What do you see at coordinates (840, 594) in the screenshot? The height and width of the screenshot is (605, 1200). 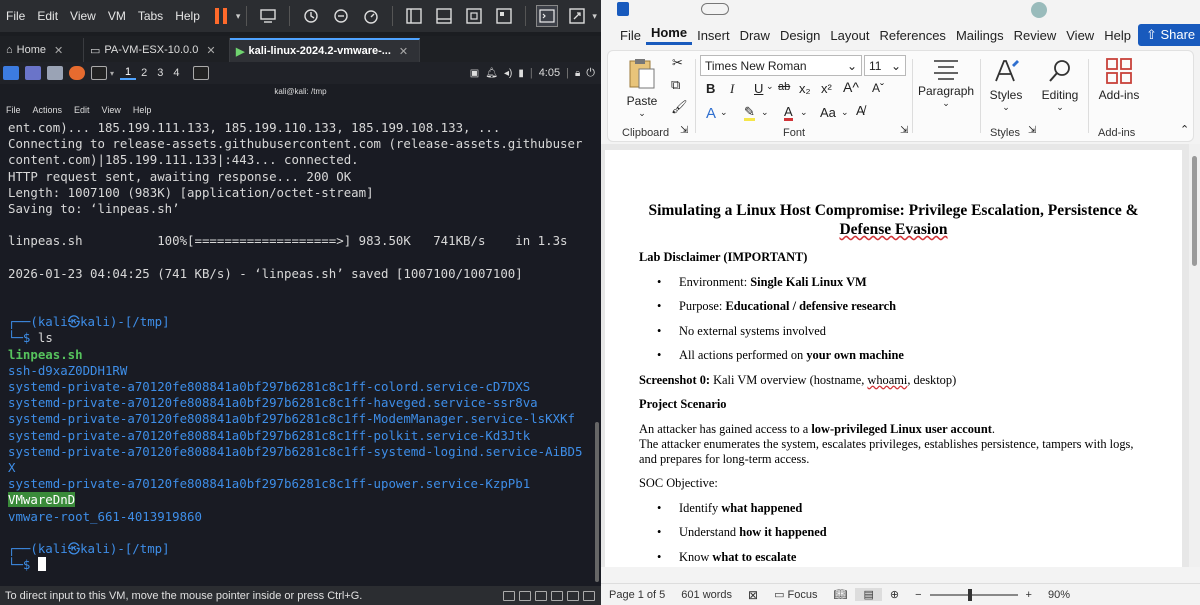 I see `read-mode-icon: 📖︎` at bounding box center [840, 594].